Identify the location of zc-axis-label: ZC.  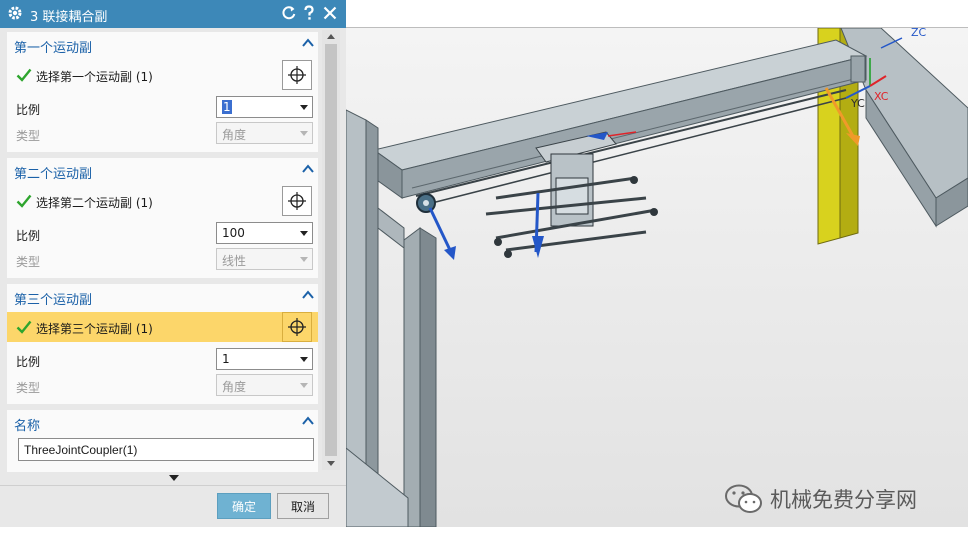
(919, 33).